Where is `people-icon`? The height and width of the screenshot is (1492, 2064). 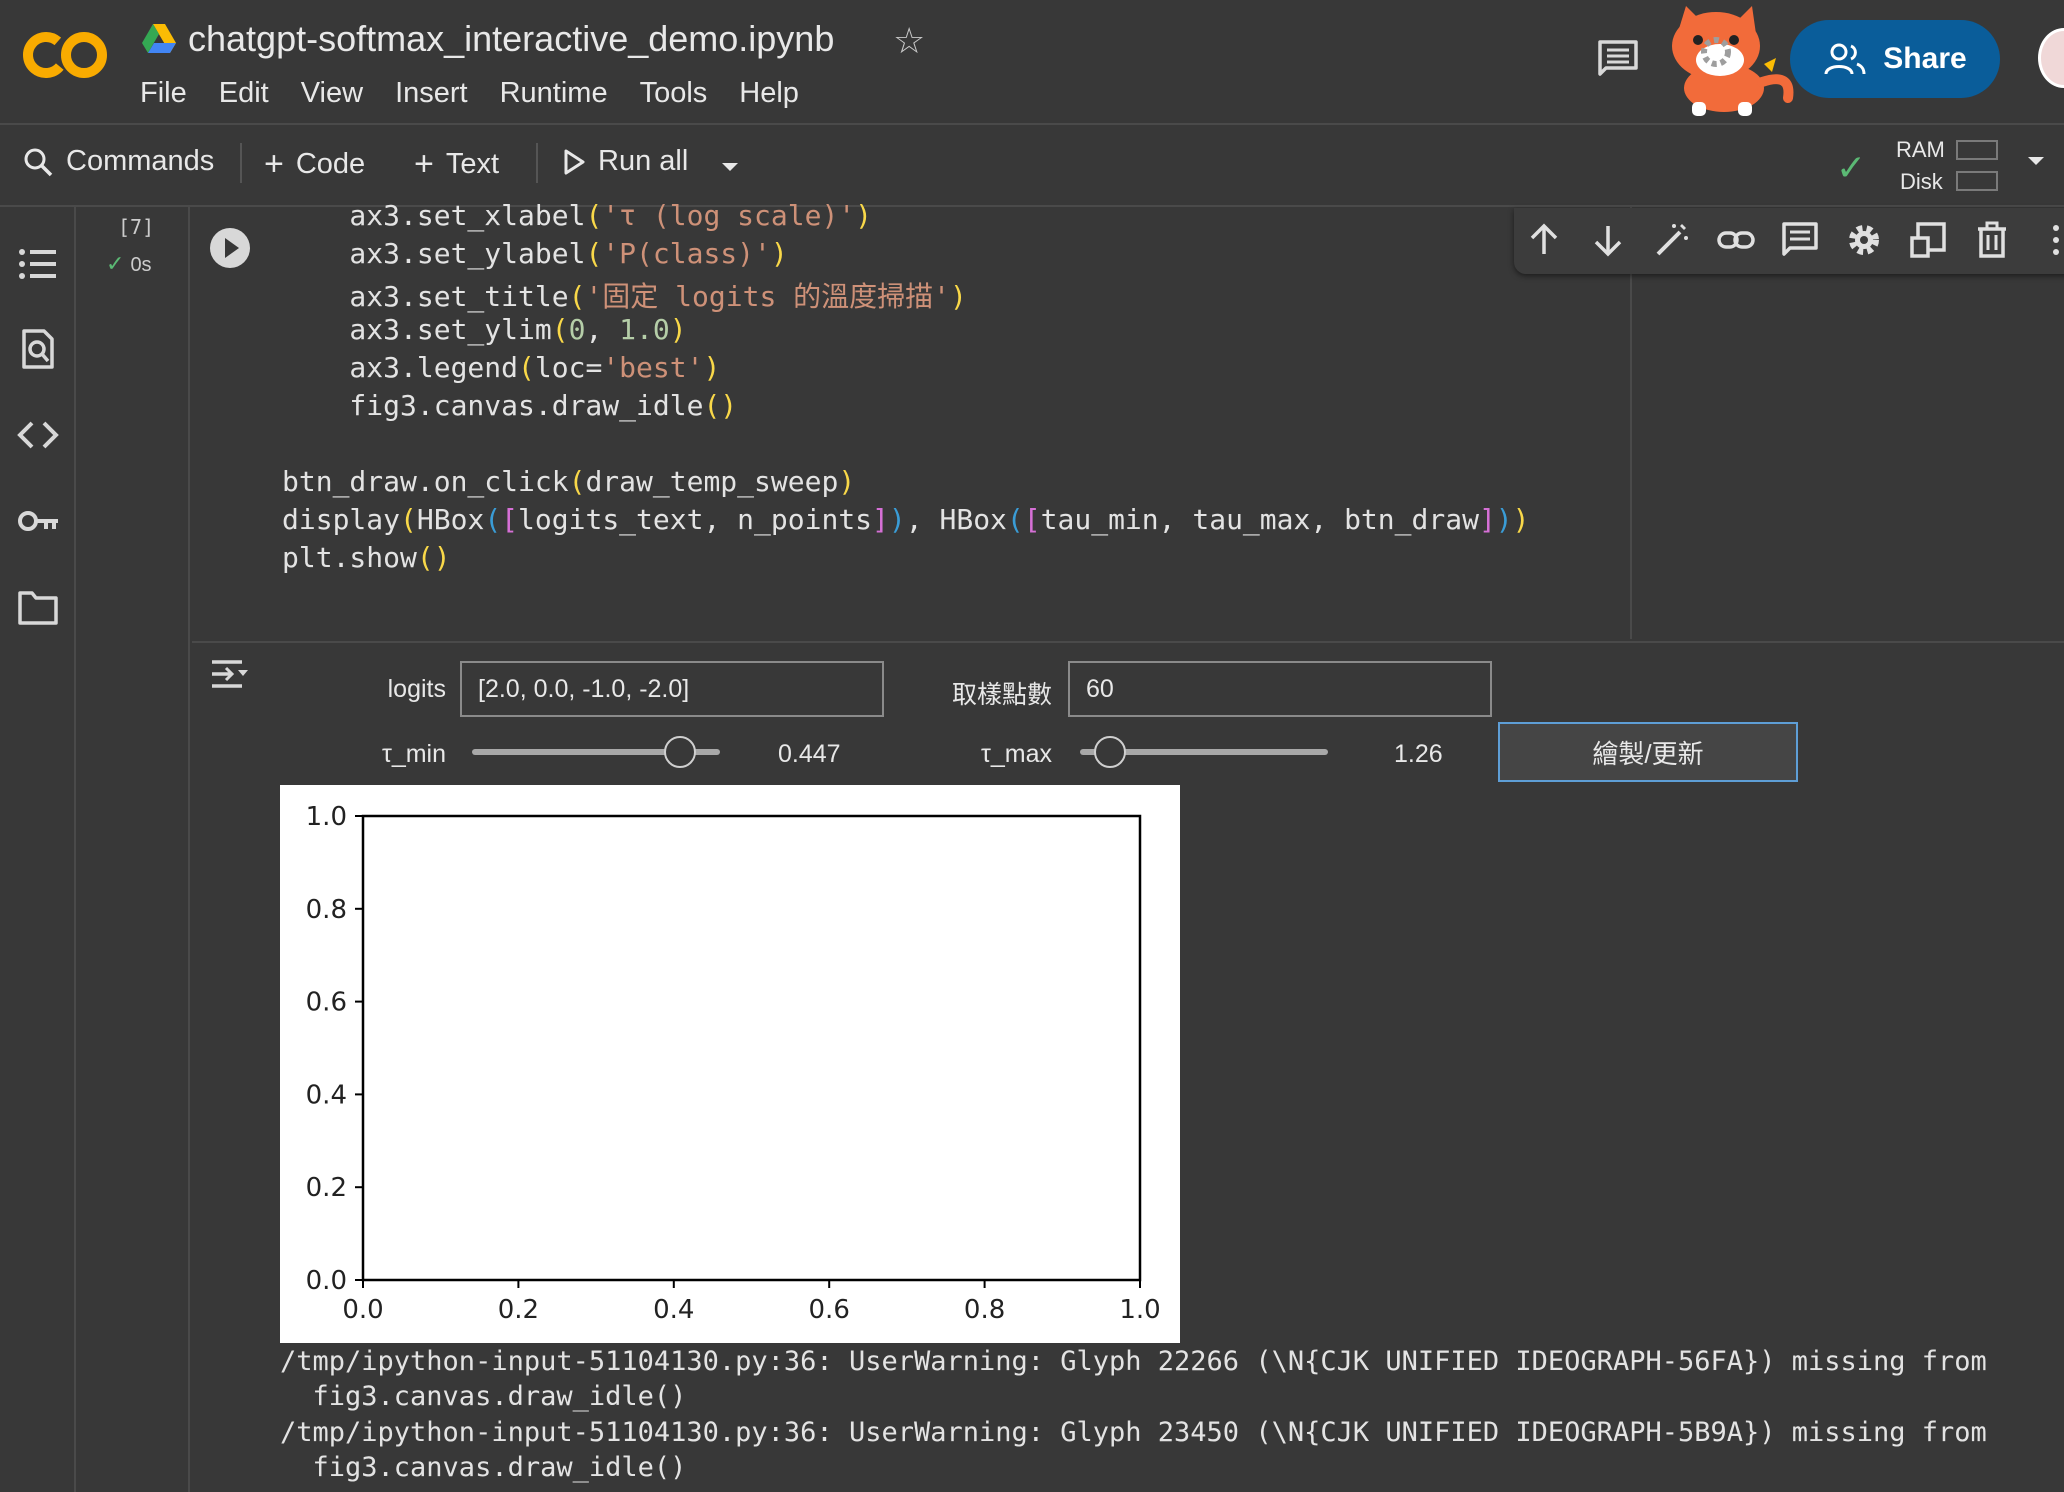 people-icon is located at coordinates (1845, 59).